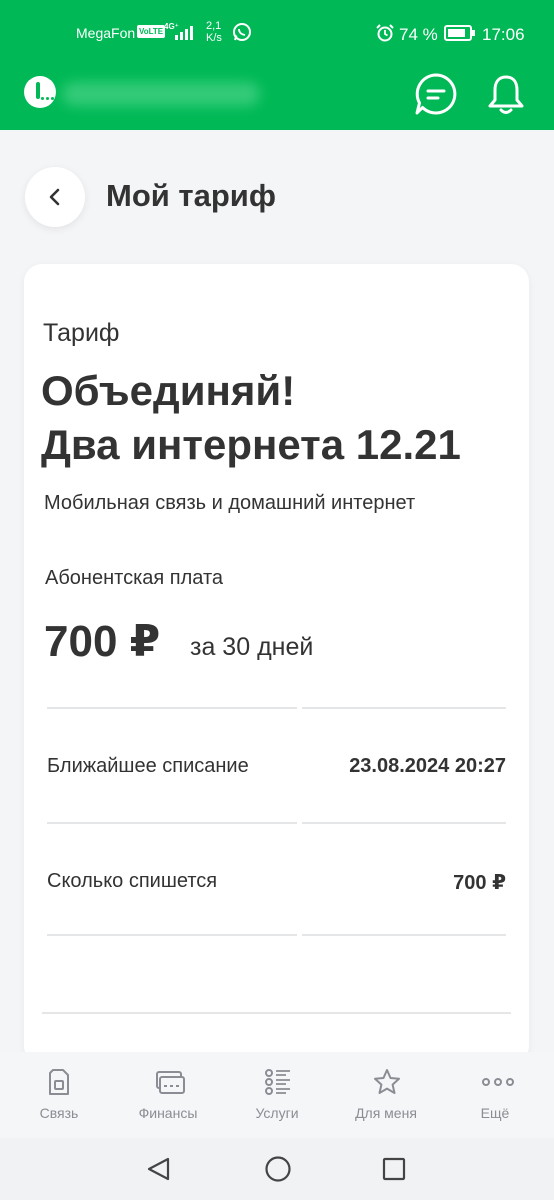 The height and width of the screenshot is (1200, 554). What do you see at coordinates (427, 766) in the screenshot?
I see `next-charge-value: 23.08.2024 20:27` at bounding box center [427, 766].